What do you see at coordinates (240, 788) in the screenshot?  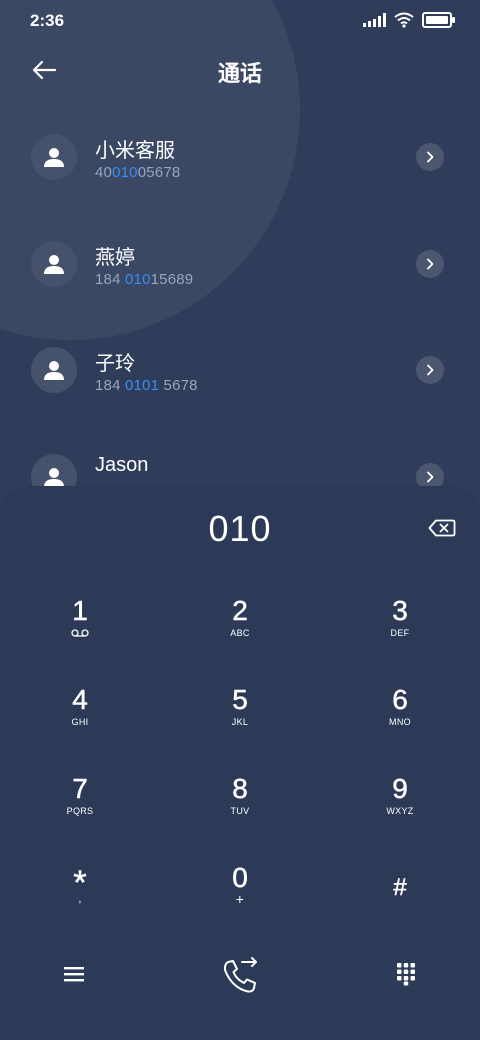 I see `key-digit: 8` at bounding box center [240, 788].